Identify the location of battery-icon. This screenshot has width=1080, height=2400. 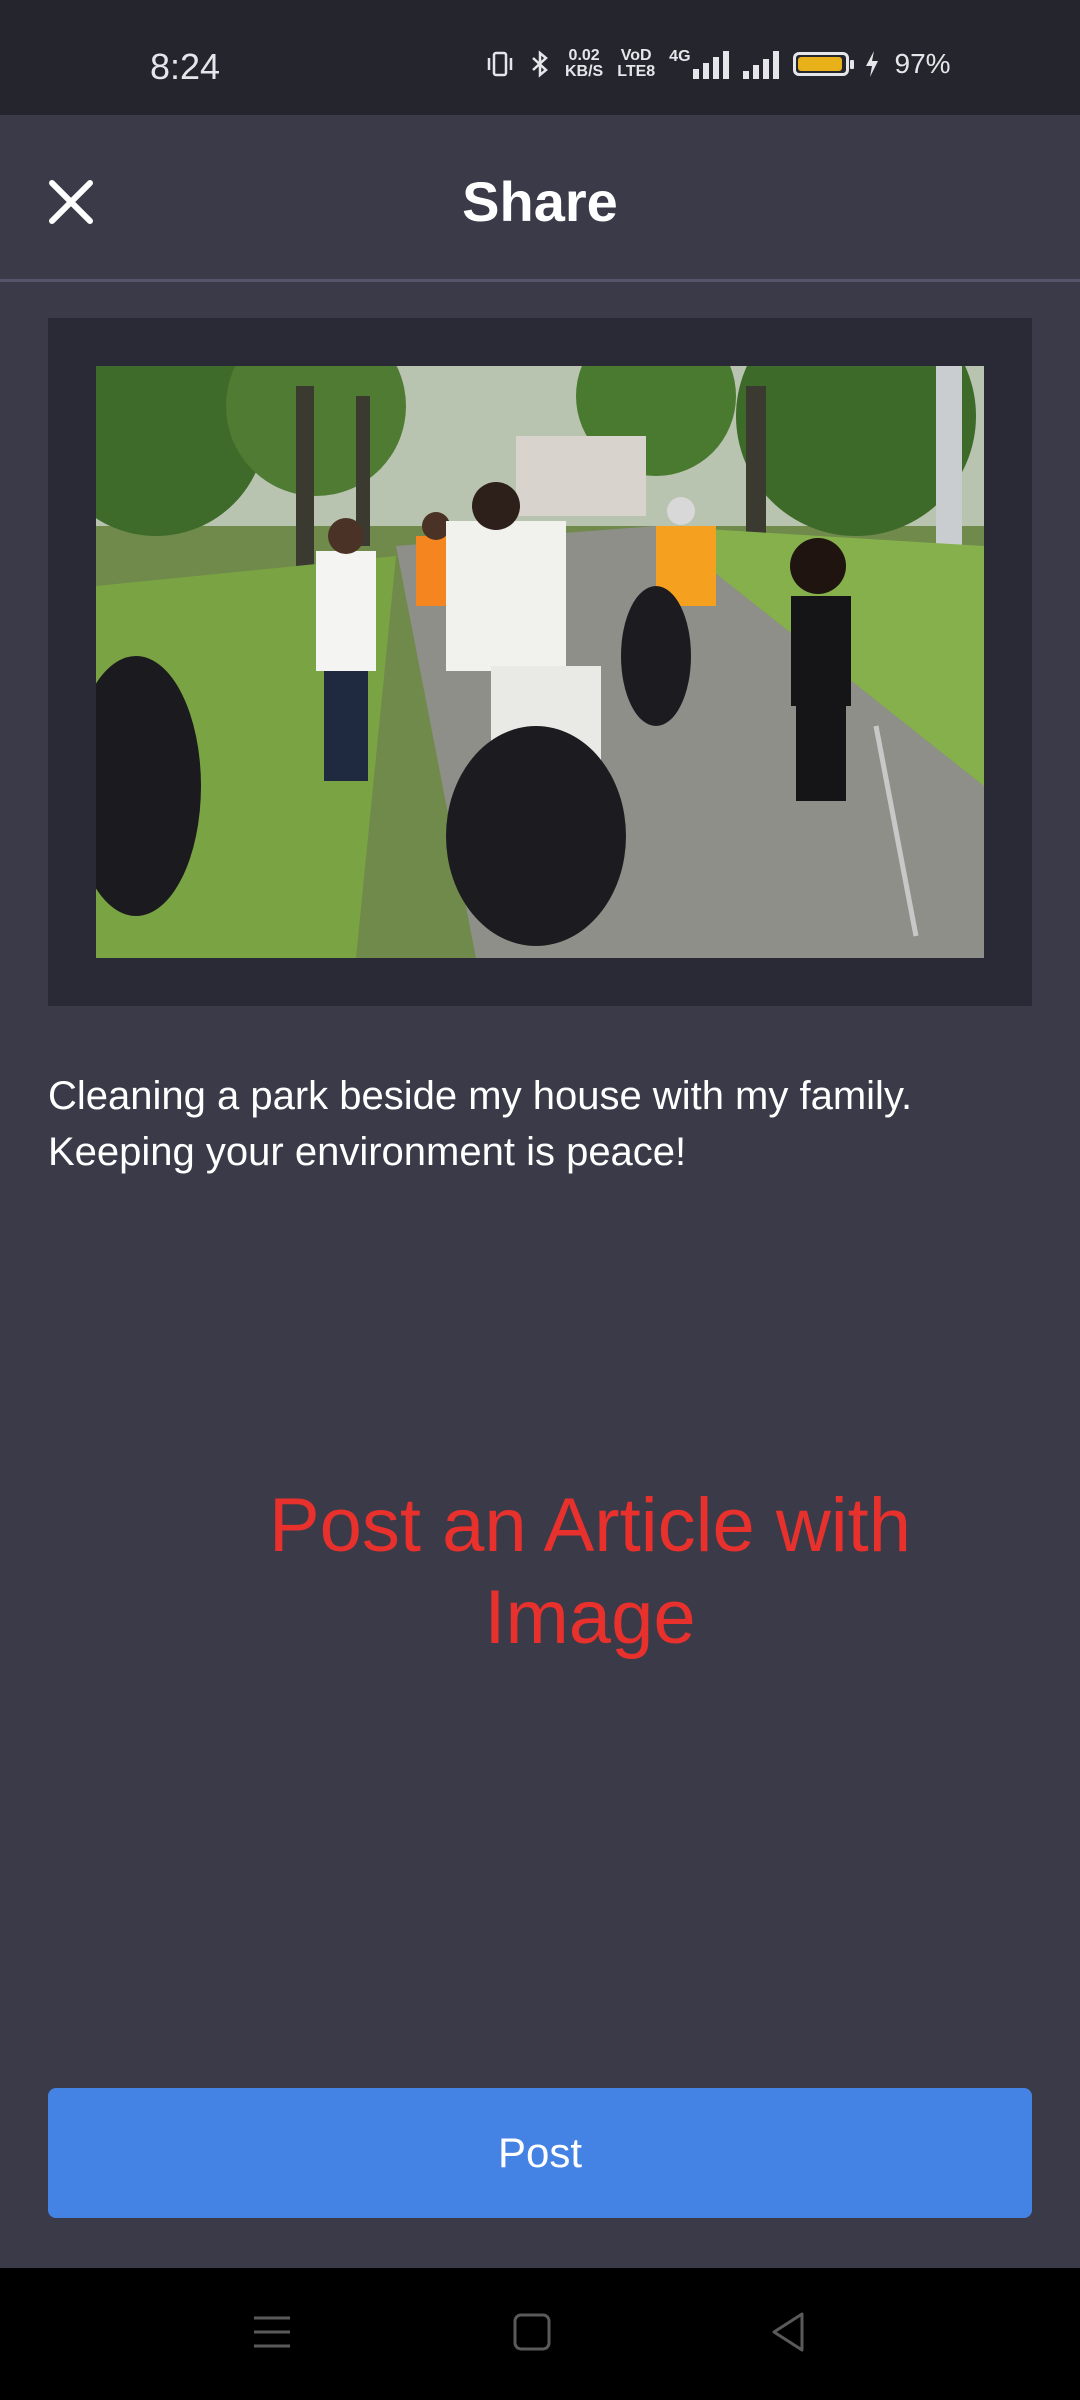
(823, 64).